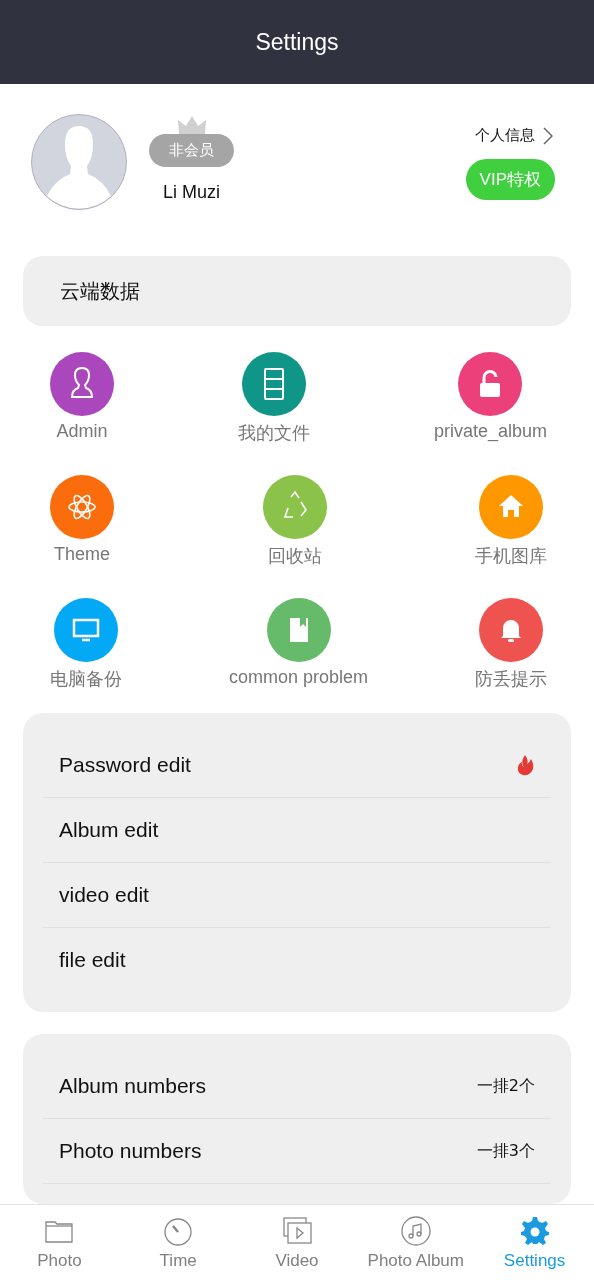 Image resolution: width=594 pixels, height=1280 pixels. Describe the element at coordinates (92, 960) in the screenshot. I see `menu-item: file edit` at that location.